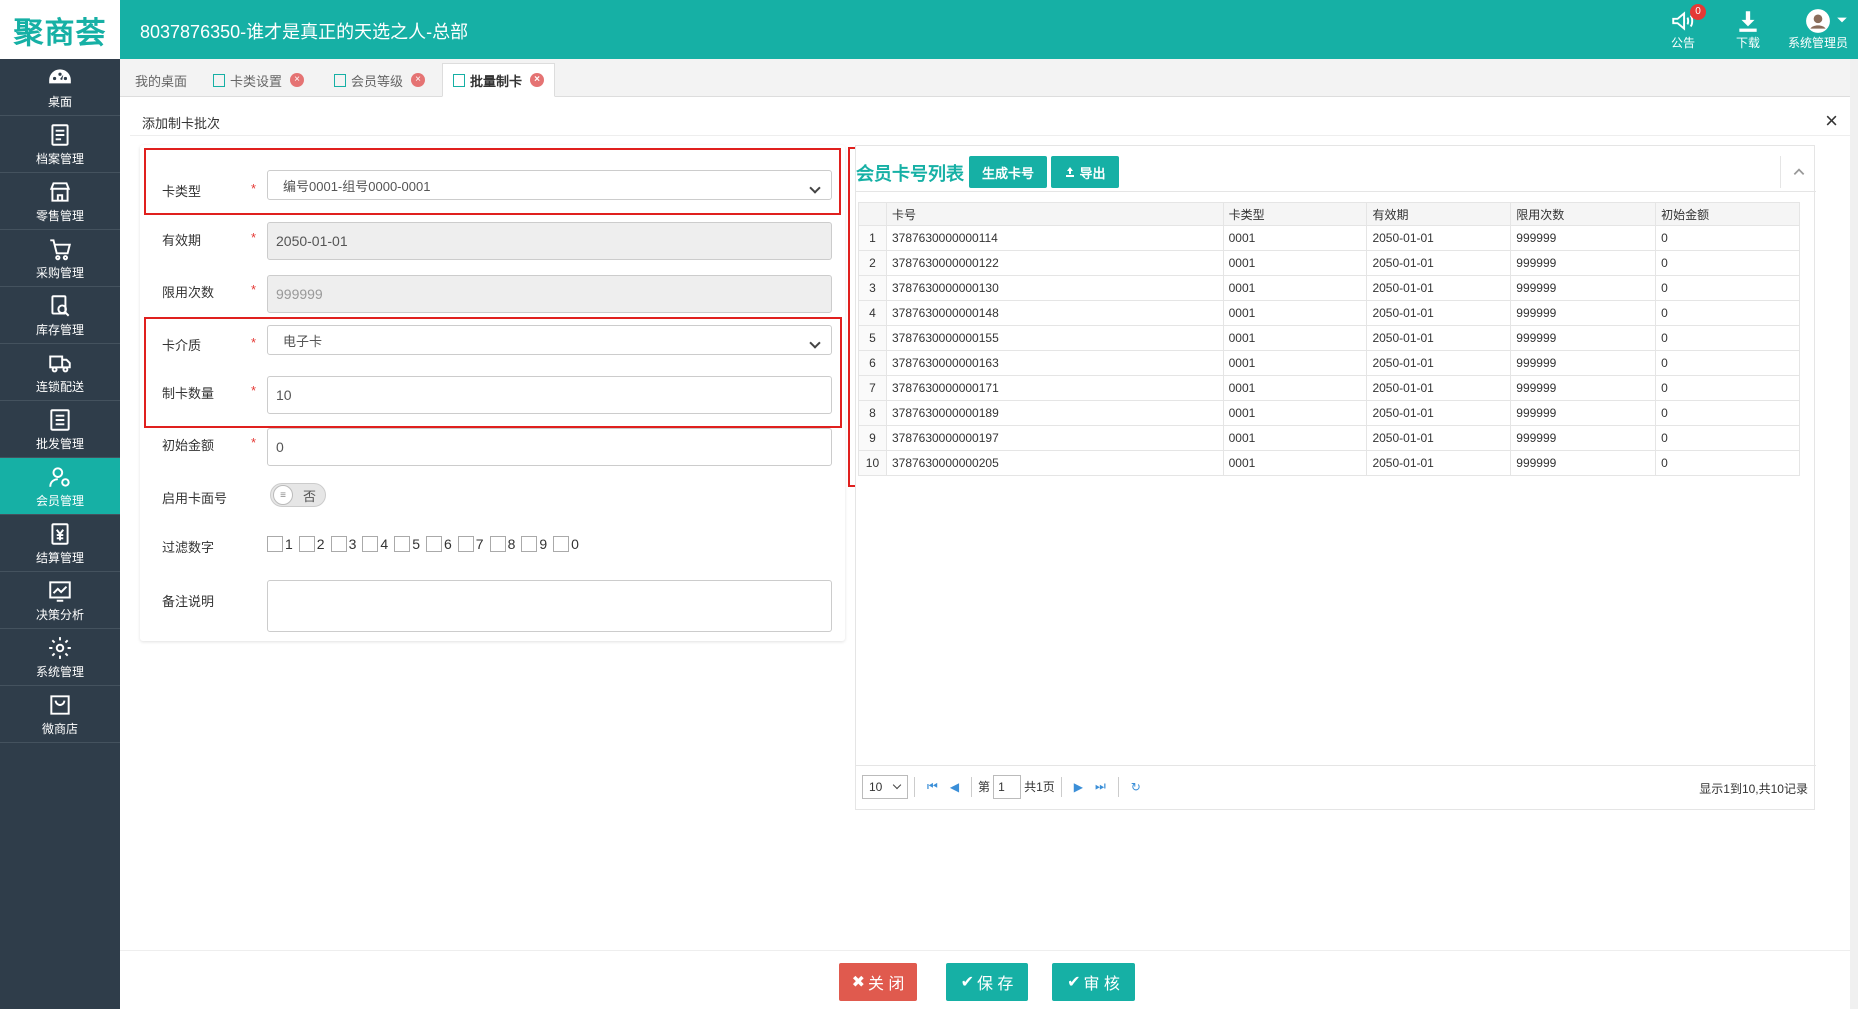  I want to click on user-label: 系统管理员, so click(1818, 43).